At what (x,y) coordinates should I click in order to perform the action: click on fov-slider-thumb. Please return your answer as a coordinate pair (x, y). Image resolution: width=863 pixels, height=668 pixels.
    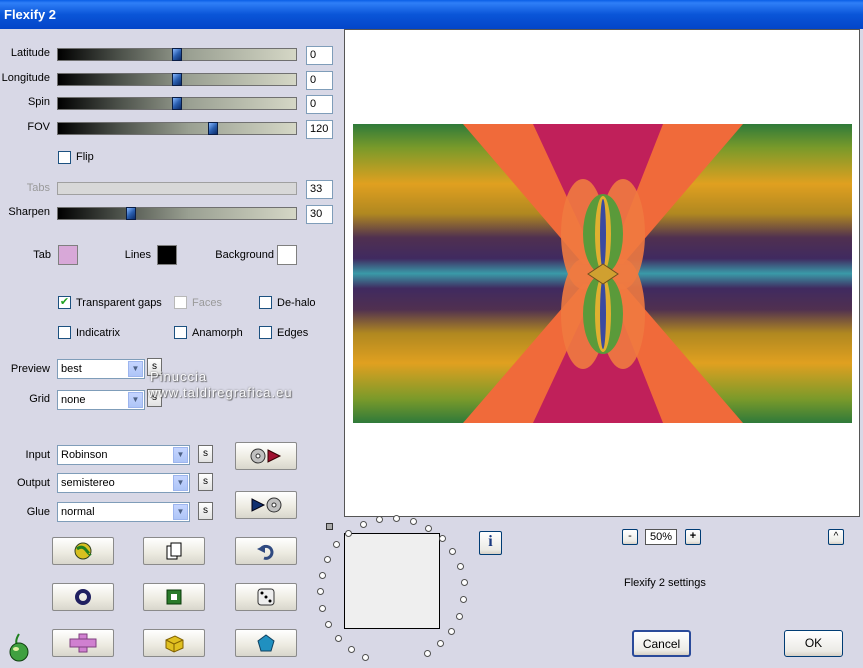
    Looking at the image, I should click on (213, 128).